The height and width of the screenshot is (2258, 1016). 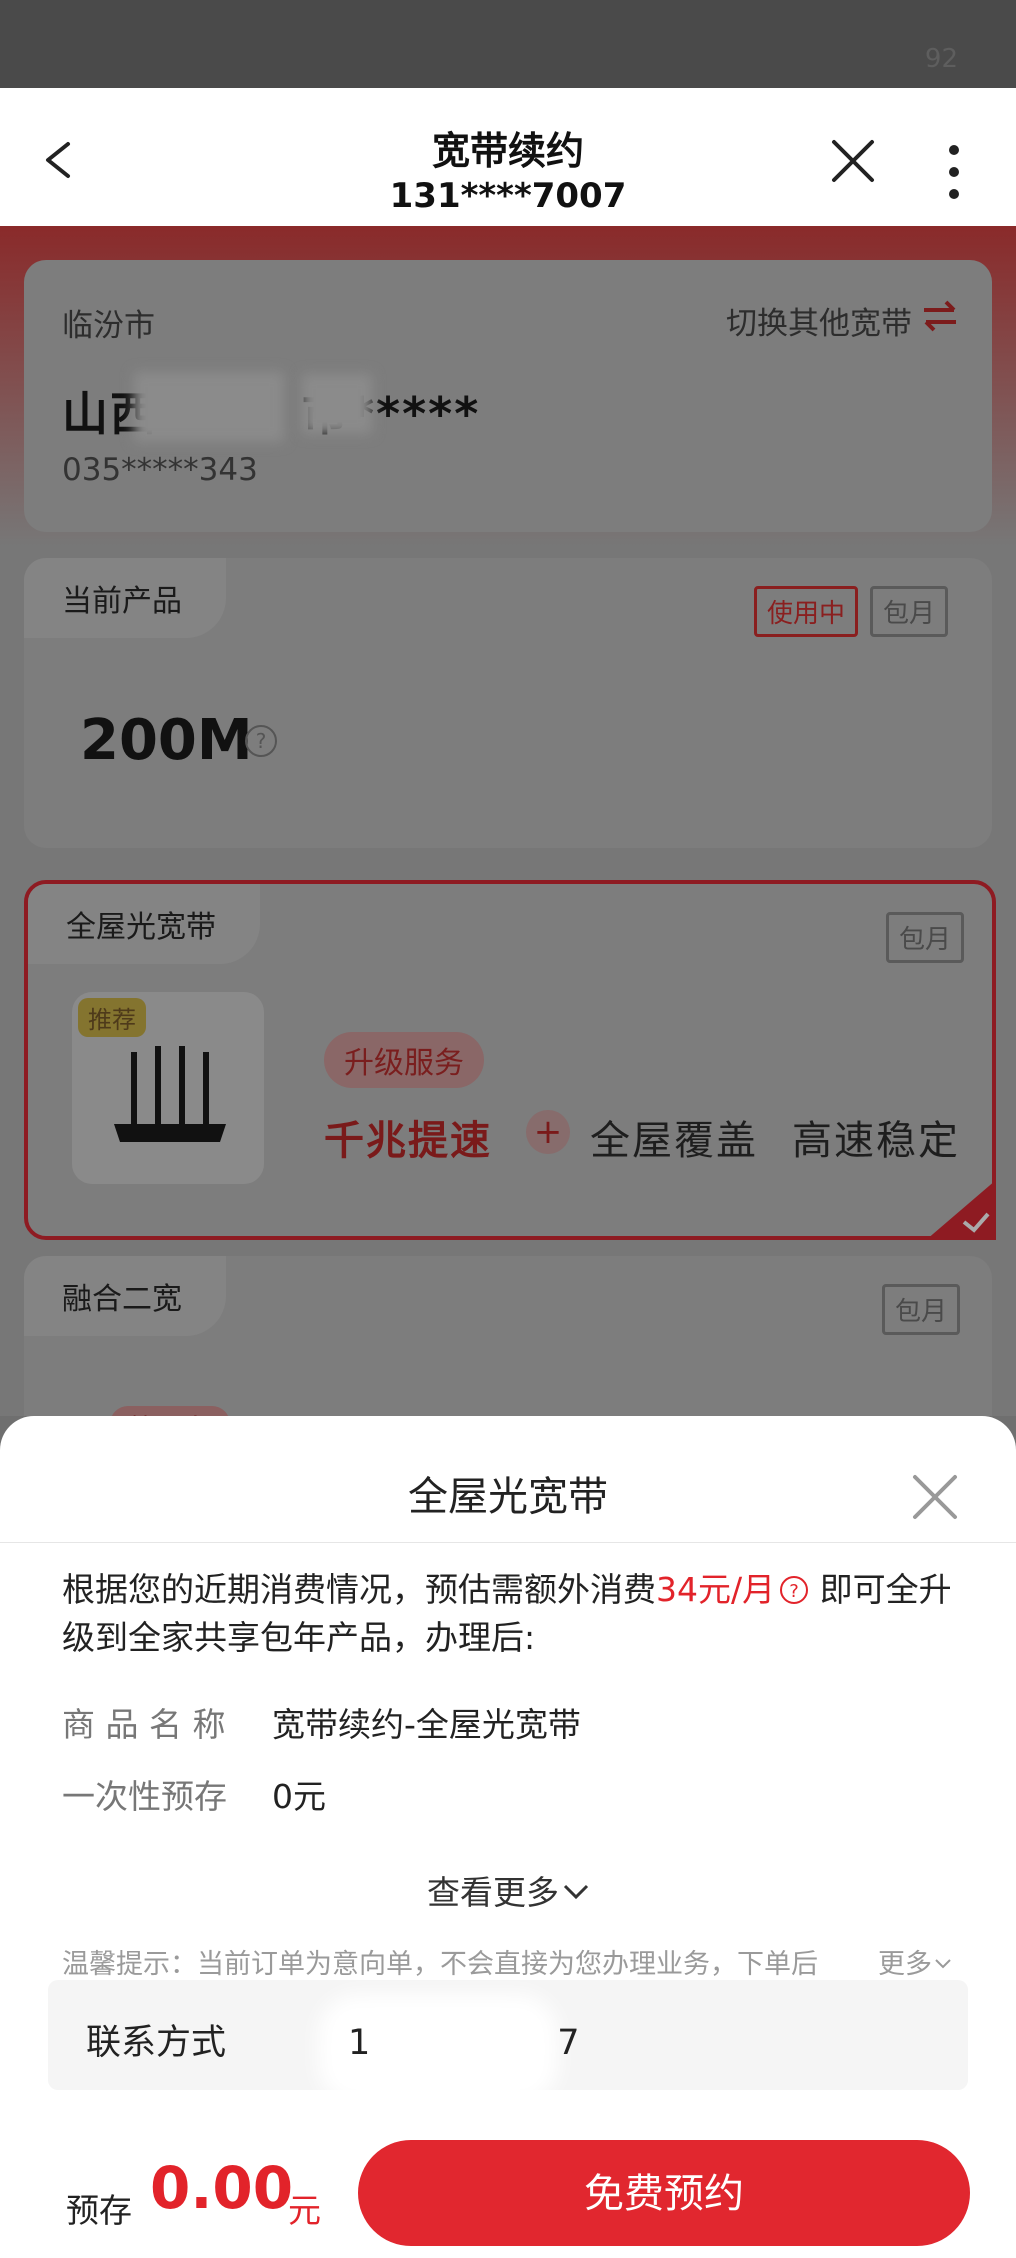 What do you see at coordinates (108, 326) in the screenshot?
I see `city-label: 临汾市` at bounding box center [108, 326].